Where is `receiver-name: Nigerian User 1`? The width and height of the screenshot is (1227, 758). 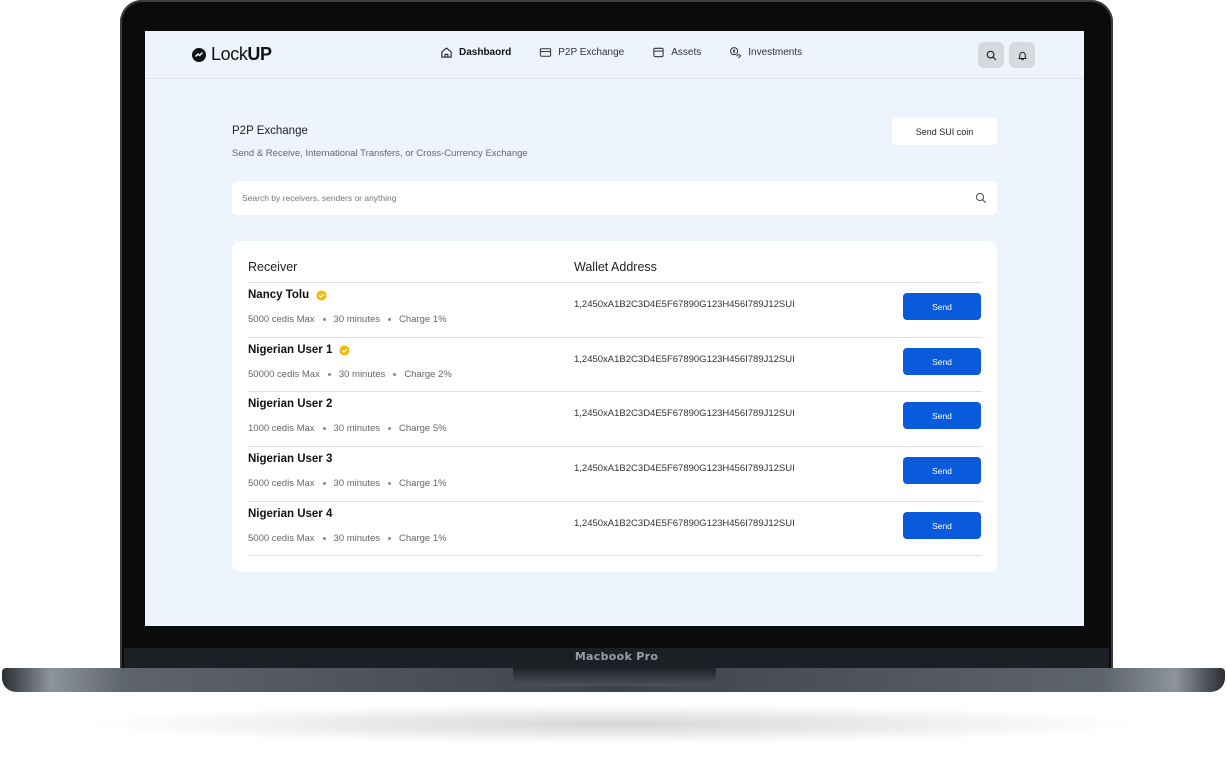
receiver-name: Nigerian User 1 is located at coordinates (299, 350).